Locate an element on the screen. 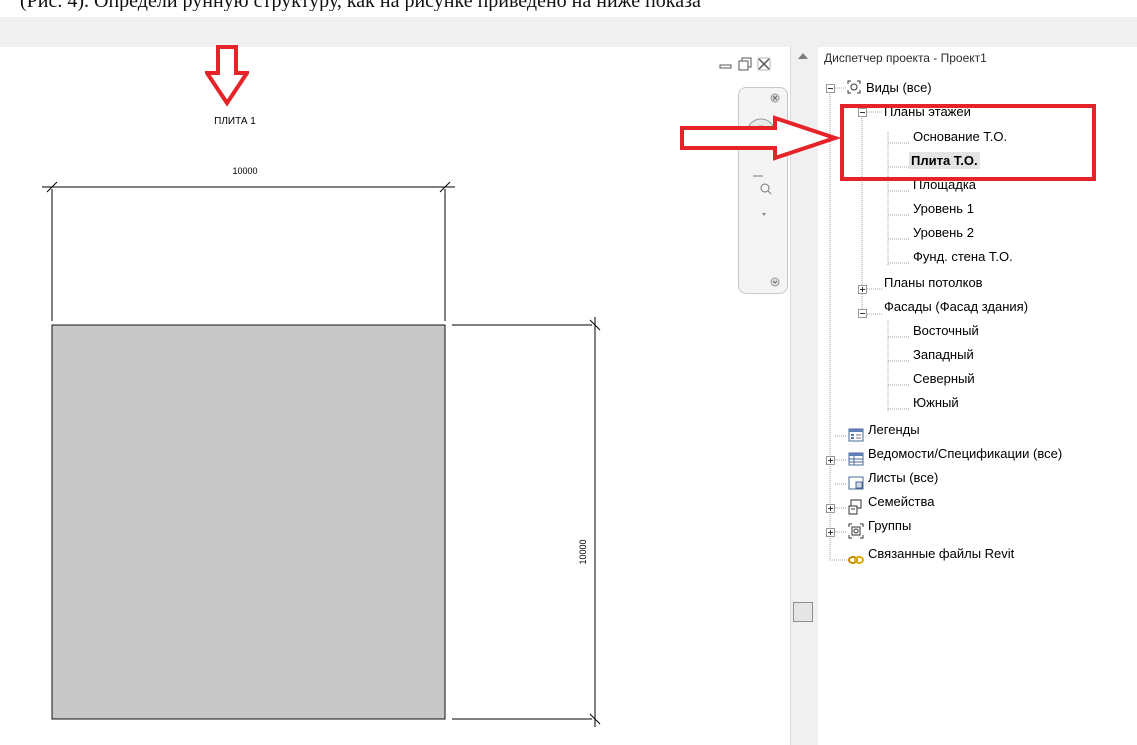 Image resolution: width=1137 pixels, height=745 pixels. tree-item-families: Семейства is located at coordinates (901, 502).